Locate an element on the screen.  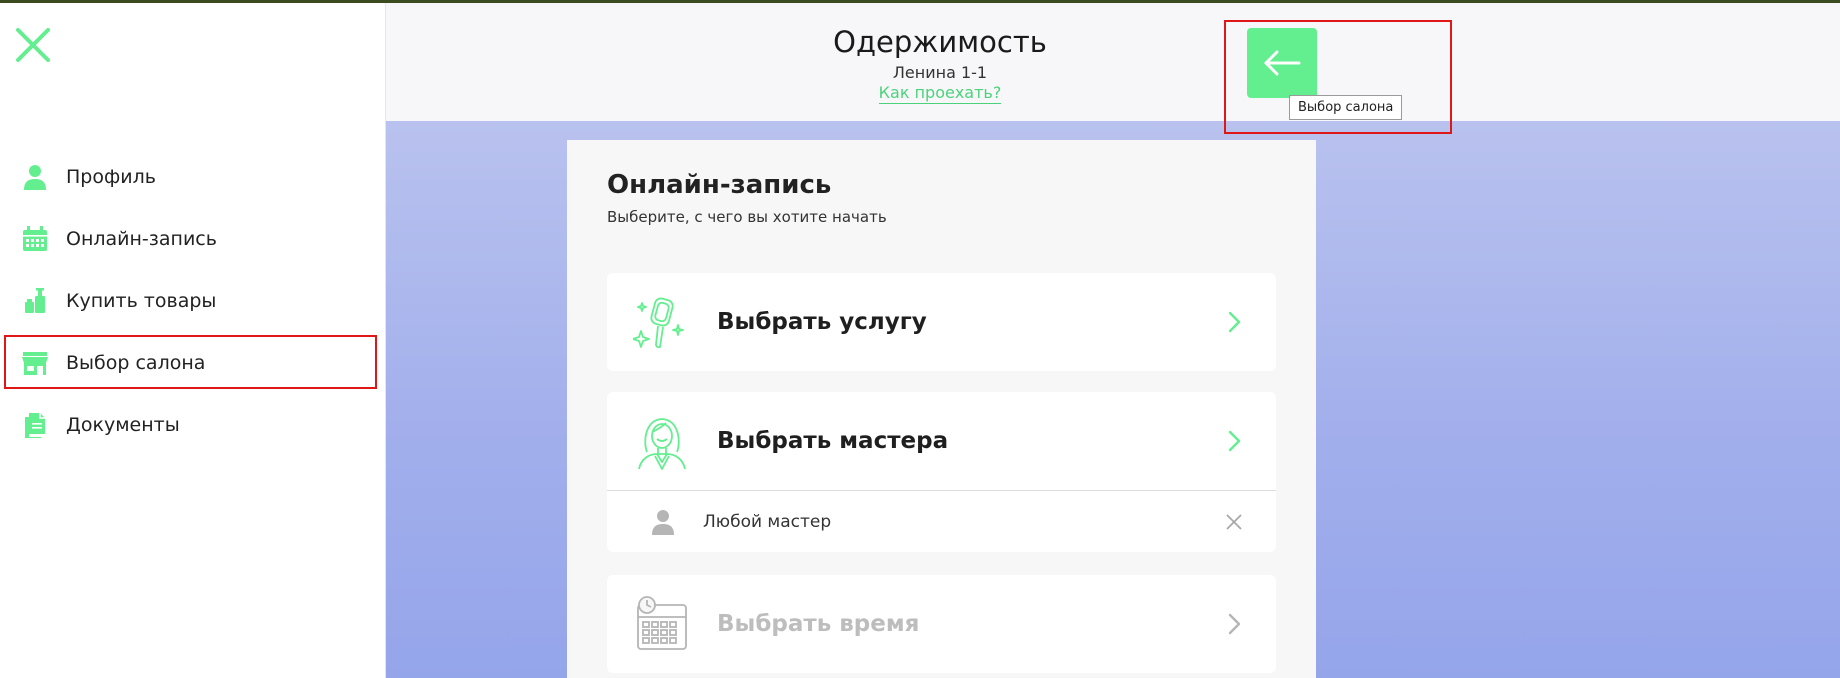
booking-title: Онлайн-запись is located at coordinates (719, 185).